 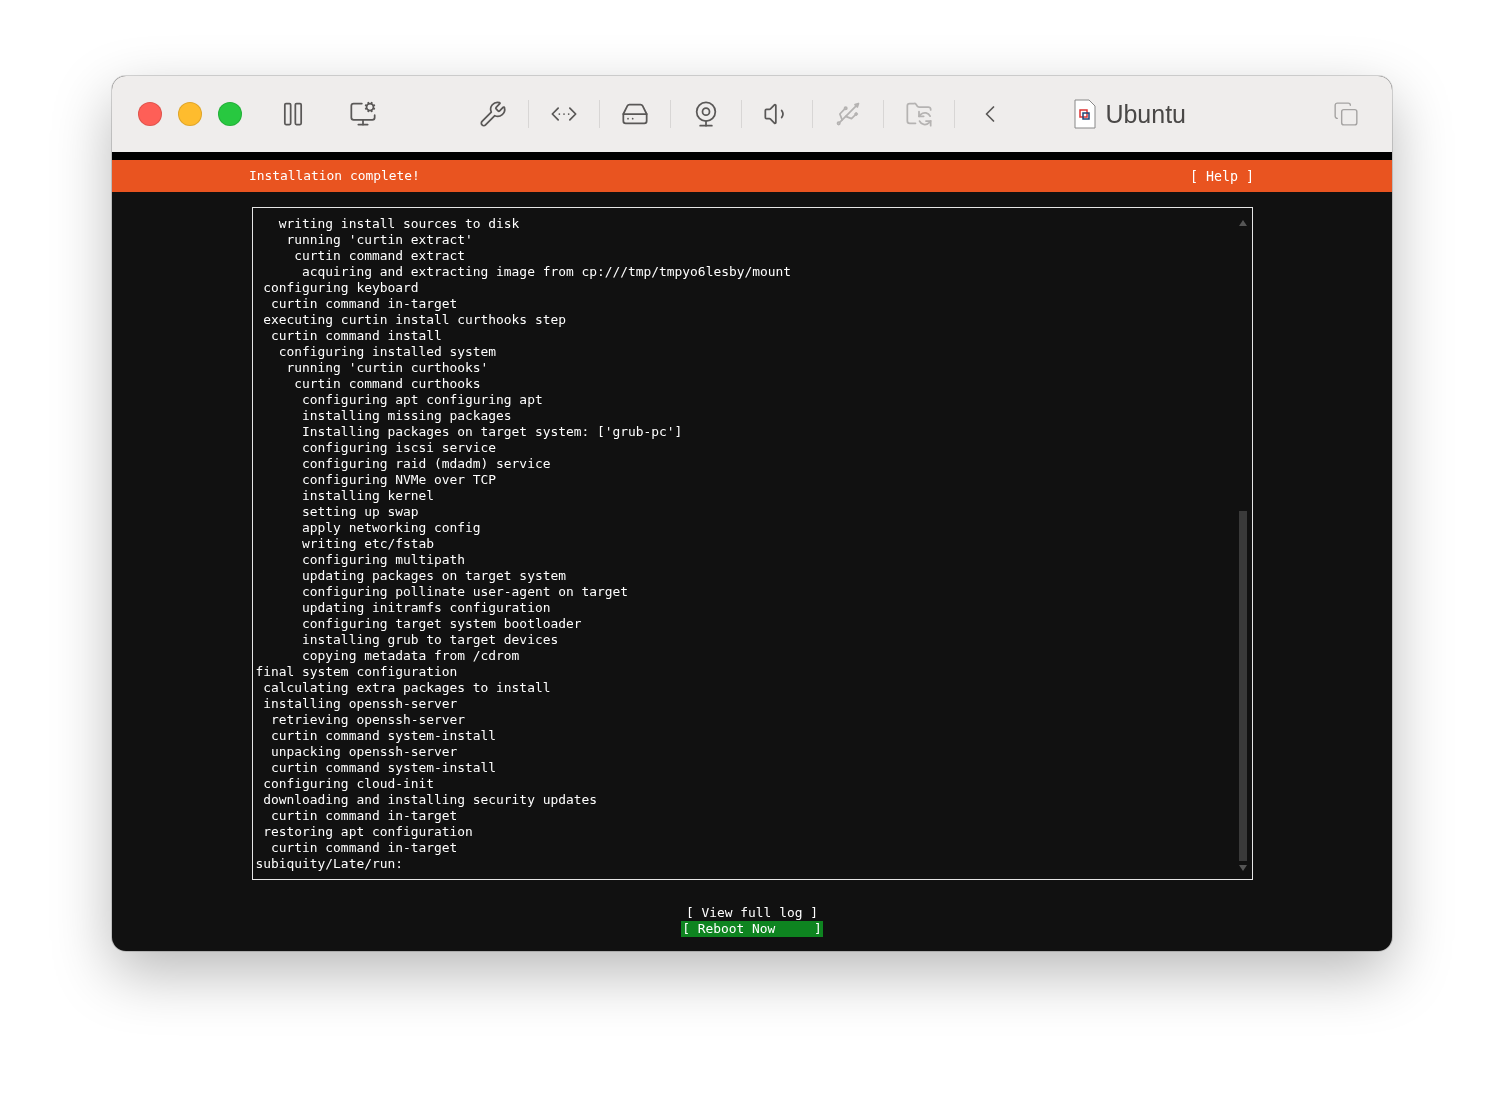 What do you see at coordinates (434, 576) in the screenshot?
I see `log-line: updating packages on target system` at bounding box center [434, 576].